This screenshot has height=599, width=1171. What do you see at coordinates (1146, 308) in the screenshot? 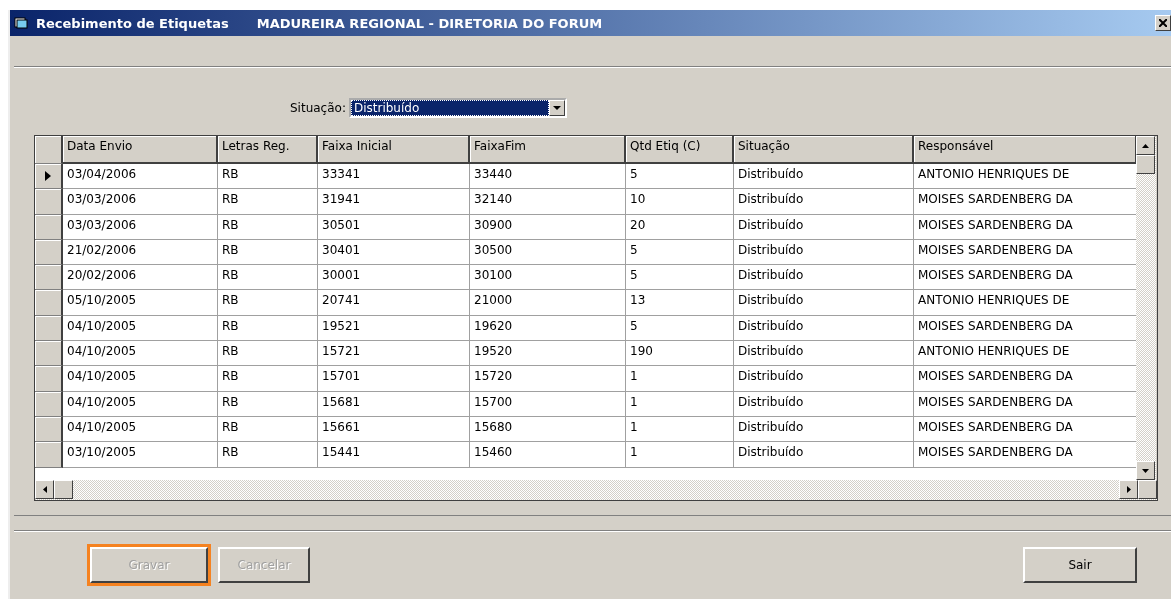
I see `vertical-scrollbar` at bounding box center [1146, 308].